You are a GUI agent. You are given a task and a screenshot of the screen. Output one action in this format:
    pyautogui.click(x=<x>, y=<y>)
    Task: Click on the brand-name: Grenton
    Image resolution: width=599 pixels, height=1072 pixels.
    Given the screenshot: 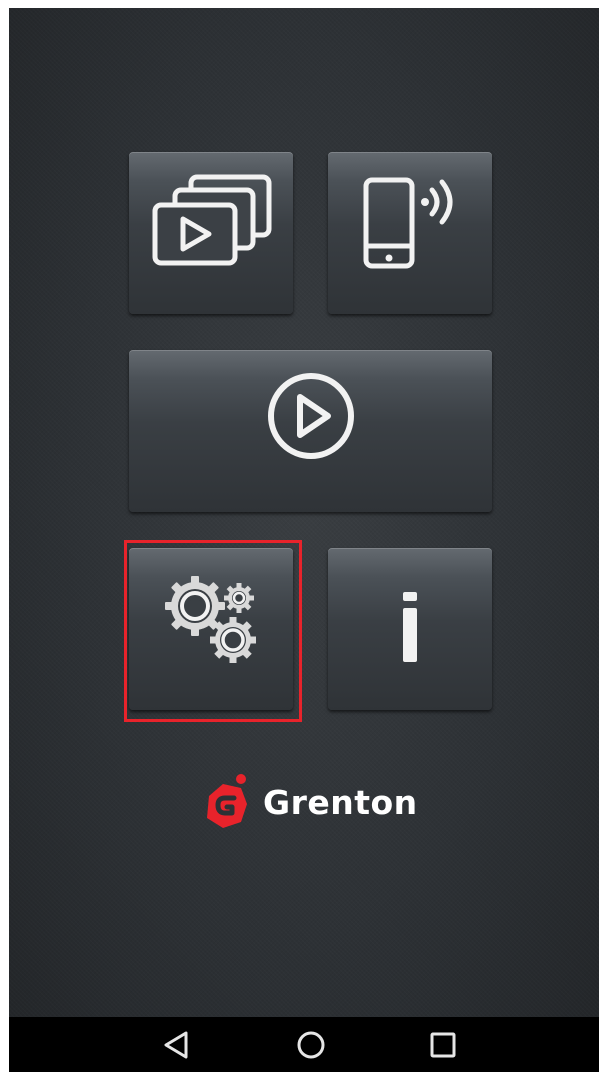 What is the action you would take?
    pyautogui.click(x=340, y=802)
    